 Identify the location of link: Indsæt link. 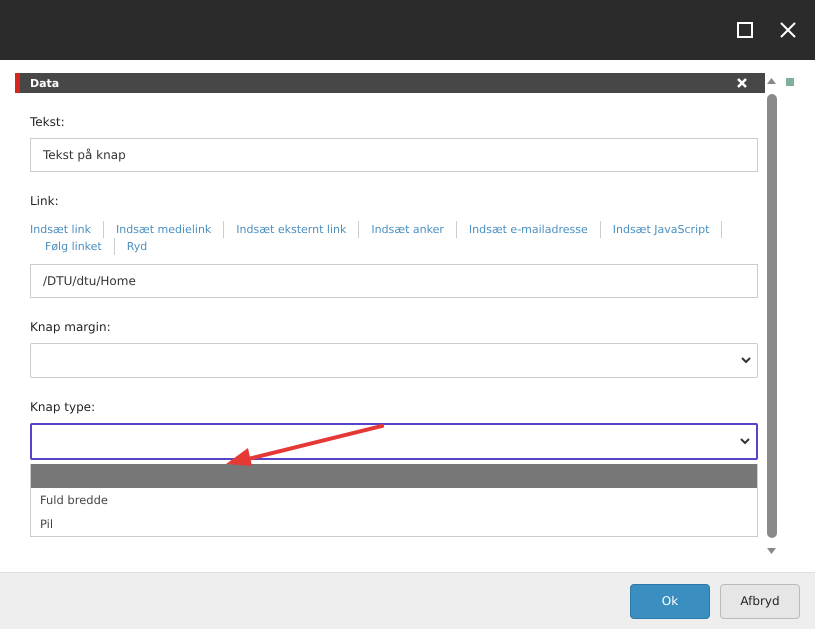
(61, 229).